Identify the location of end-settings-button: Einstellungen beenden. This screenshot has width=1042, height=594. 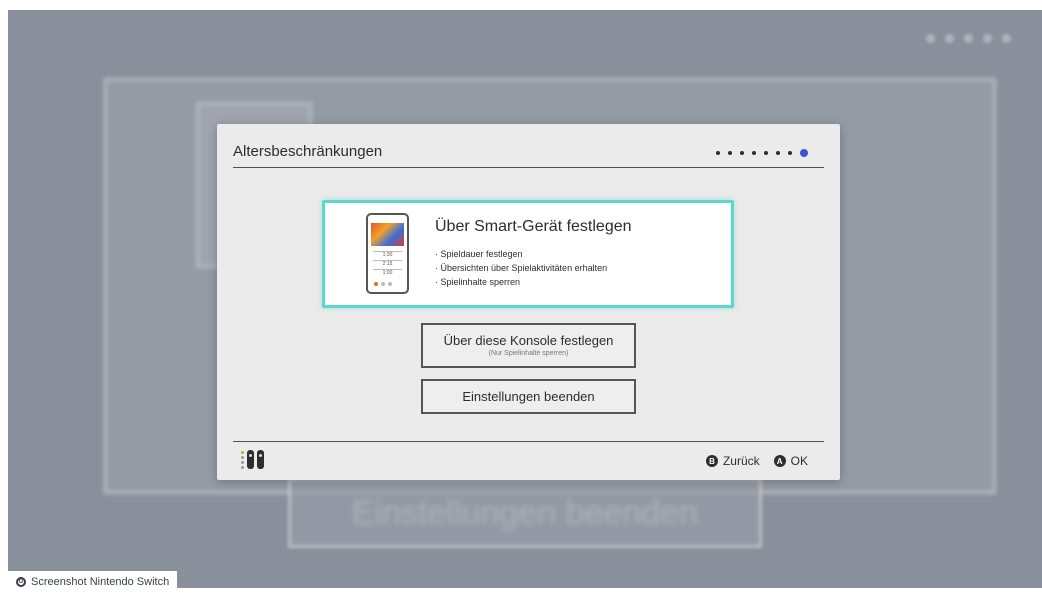
(528, 396).